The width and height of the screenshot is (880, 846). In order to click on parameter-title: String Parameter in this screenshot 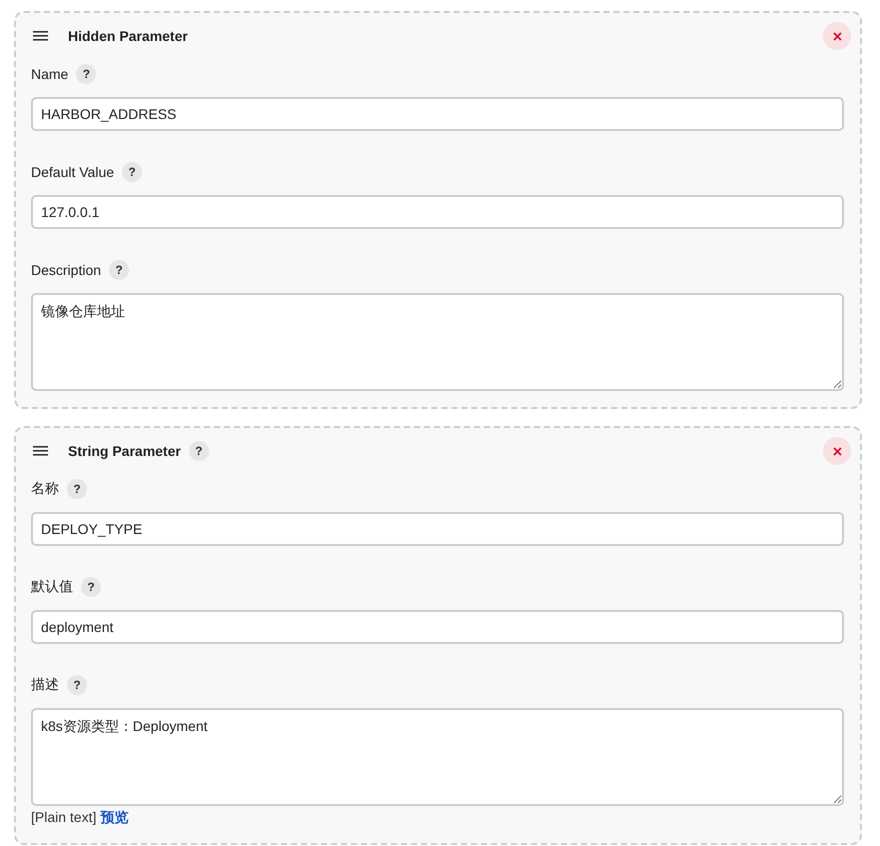, I will do `click(124, 451)`.